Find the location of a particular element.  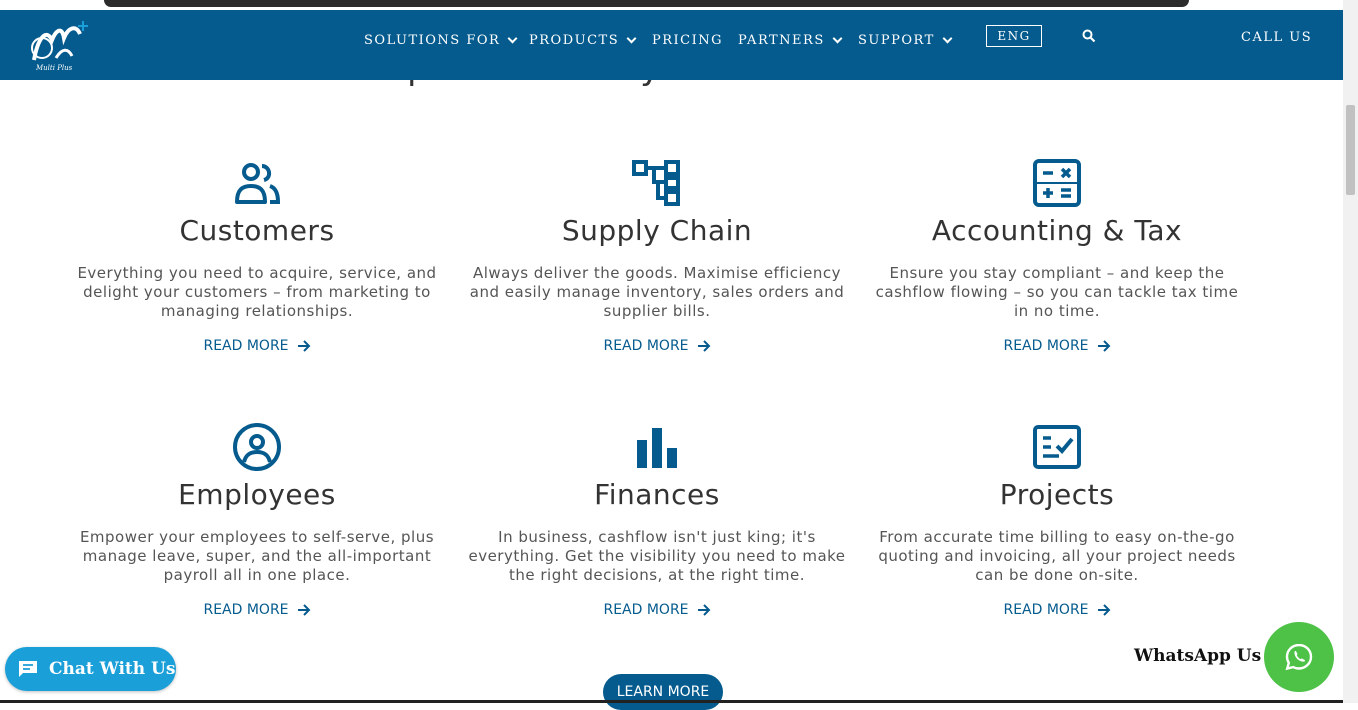

card-title: Projects is located at coordinates (1057, 494).